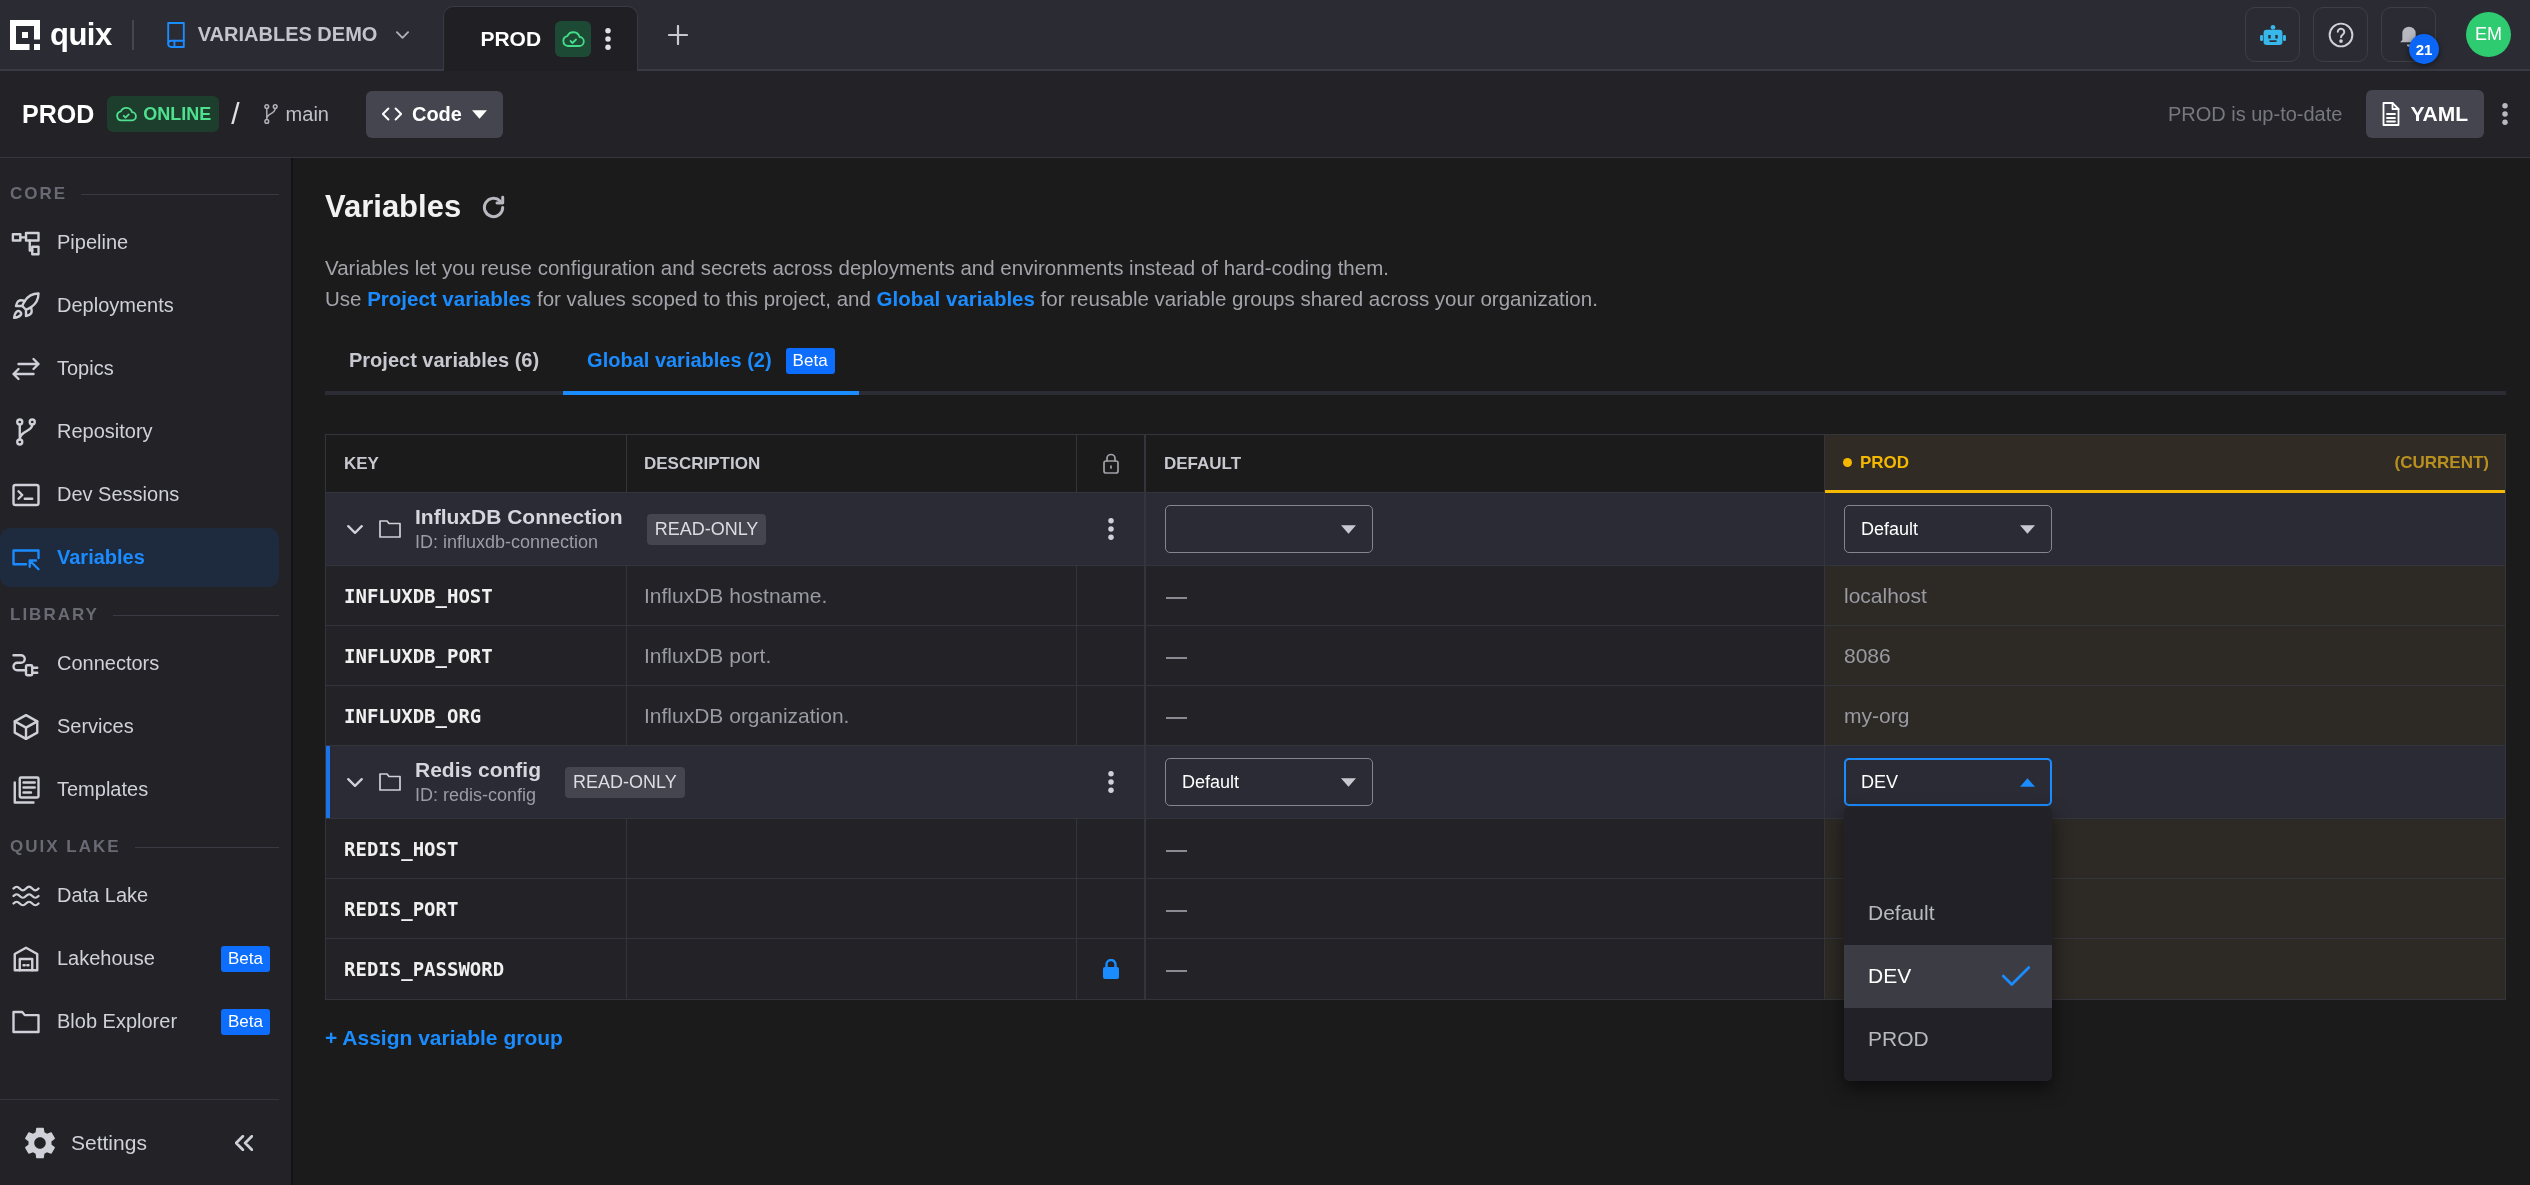 The height and width of the screenshot is (1185, 2530). I want to click on column-header: KEY, so click(476, 463).